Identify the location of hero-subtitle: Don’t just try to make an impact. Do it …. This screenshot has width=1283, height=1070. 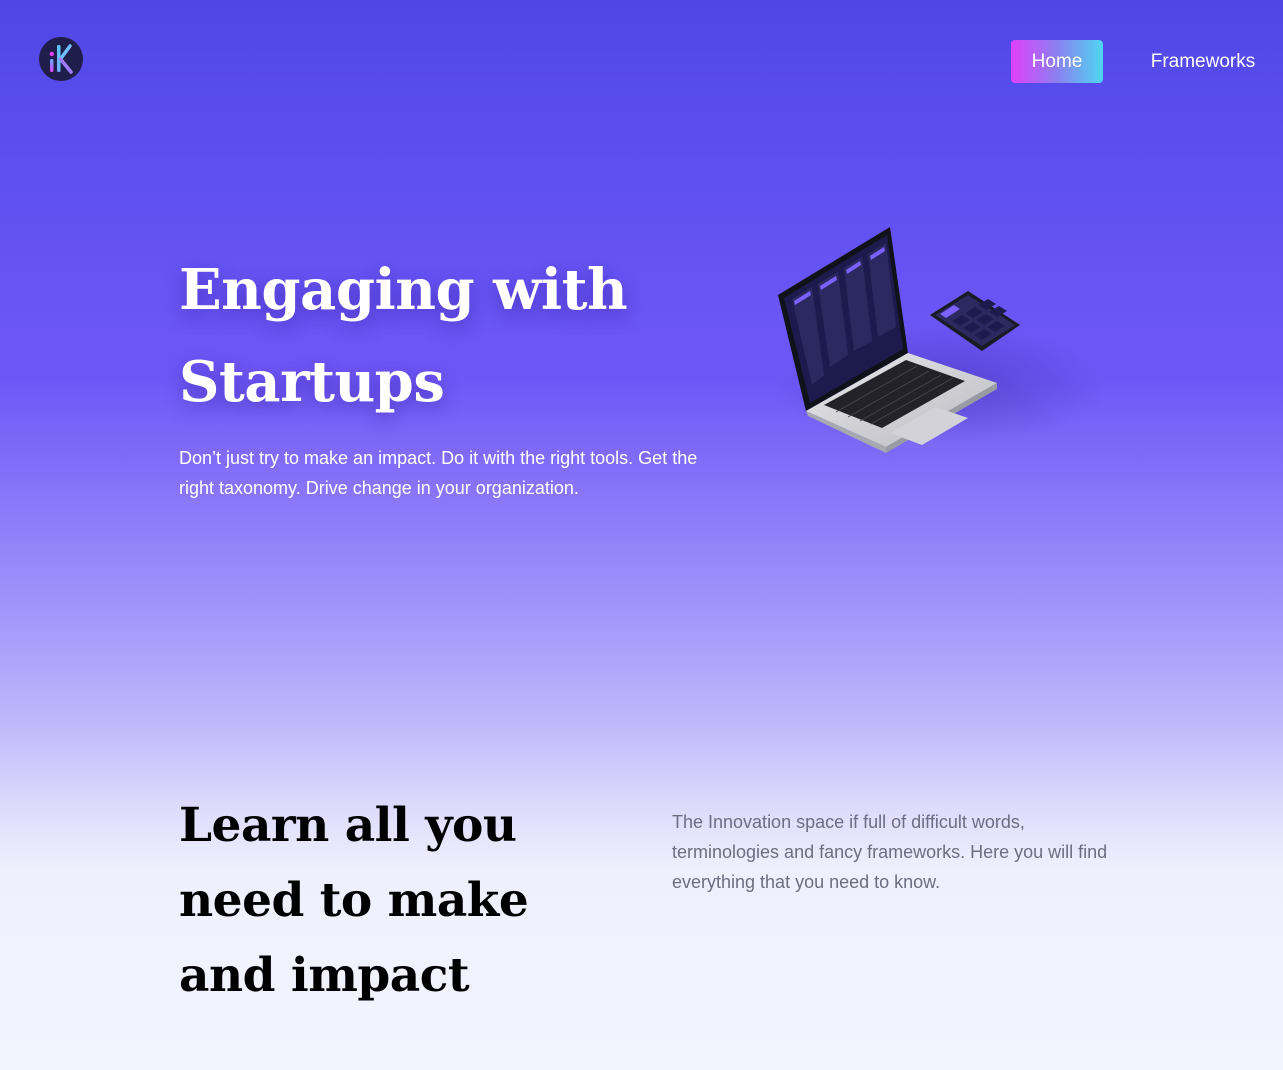
(438, 473).